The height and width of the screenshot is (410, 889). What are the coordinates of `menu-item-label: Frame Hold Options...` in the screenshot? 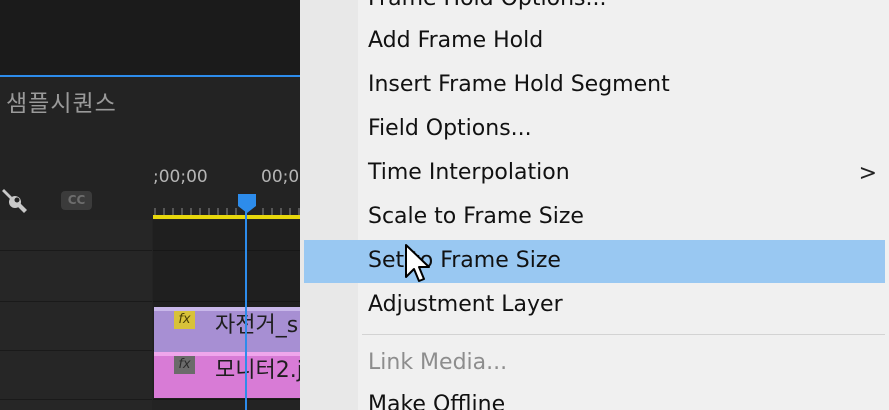 It's located at (487, 5).